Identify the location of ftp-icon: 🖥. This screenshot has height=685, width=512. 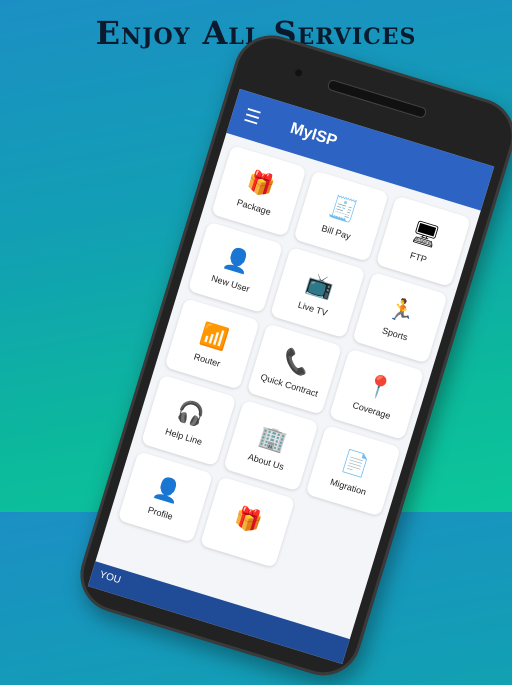
(425, 234).